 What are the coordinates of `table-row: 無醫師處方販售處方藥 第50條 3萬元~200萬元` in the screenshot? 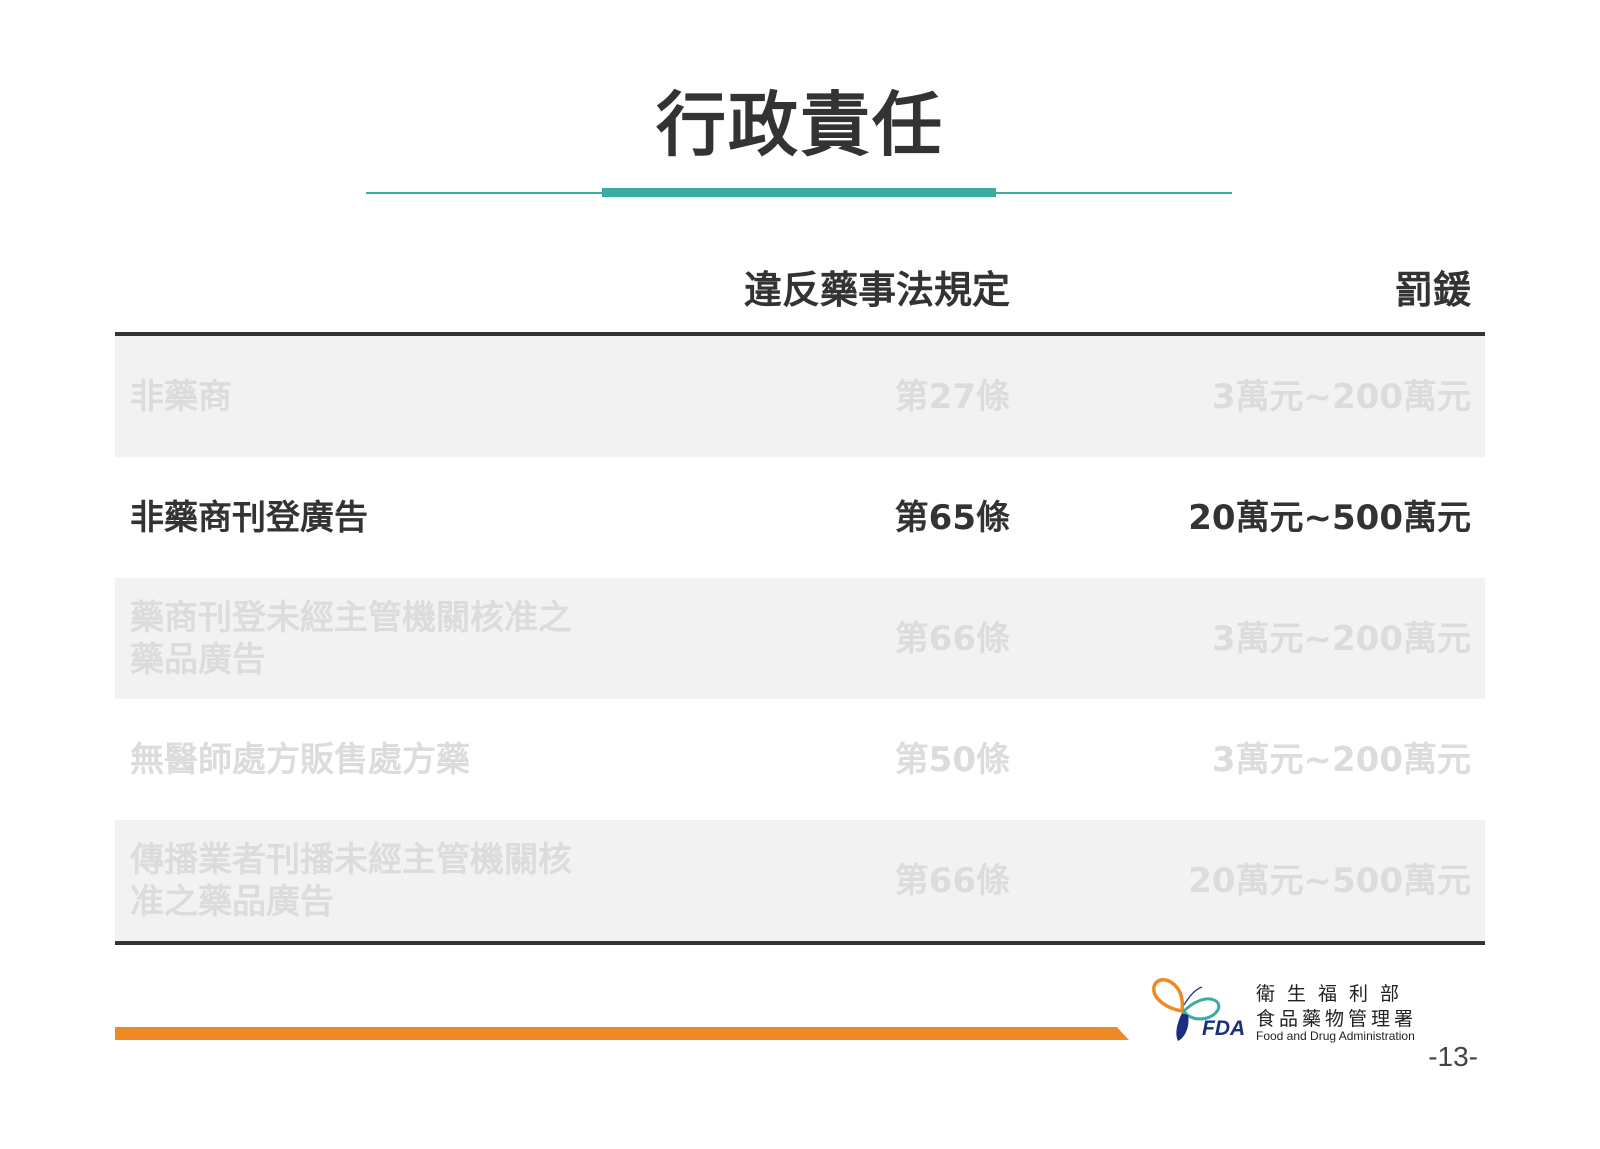 It's located at (800, 759).